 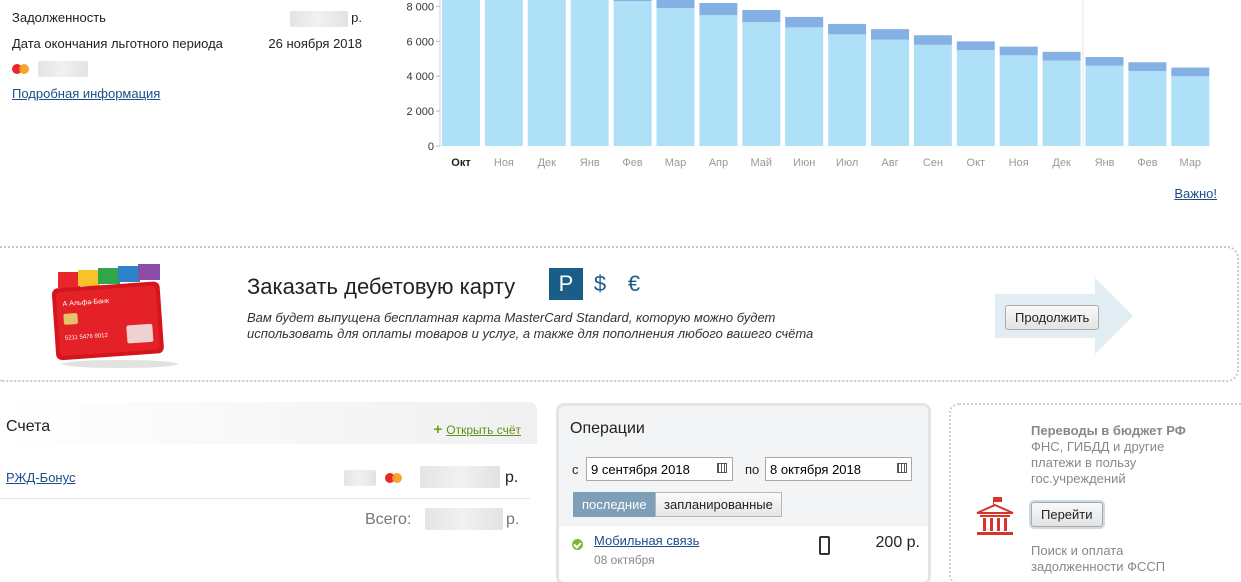 What do you see at coordinates (752, 469) in the screenshot?
I see `to-label: по` at bounding box center [752, 469].